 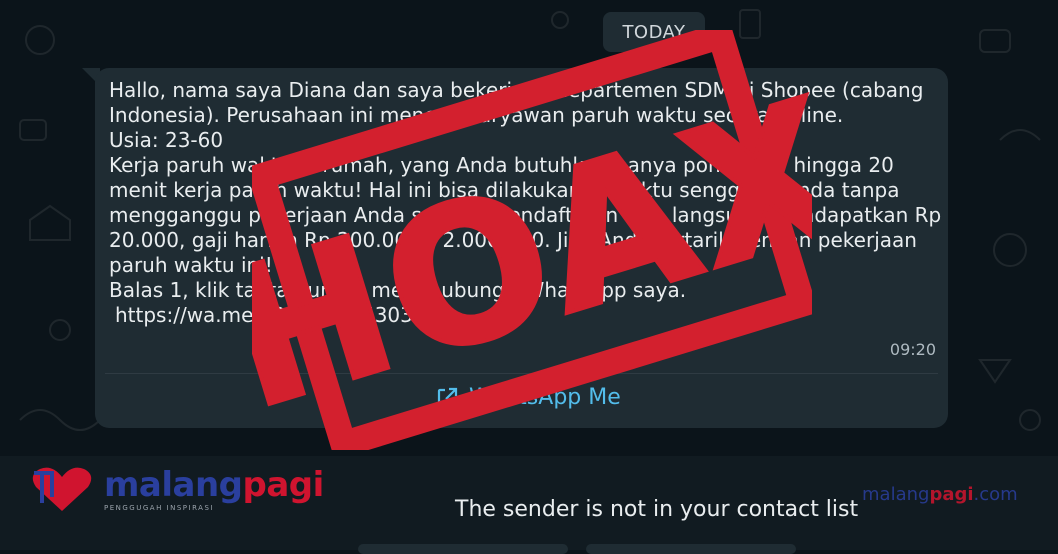 What do you see at coordinates (214, 485) in the screenshot?
I see `brand-name: malangpagi` at bounding box center [214, 485].